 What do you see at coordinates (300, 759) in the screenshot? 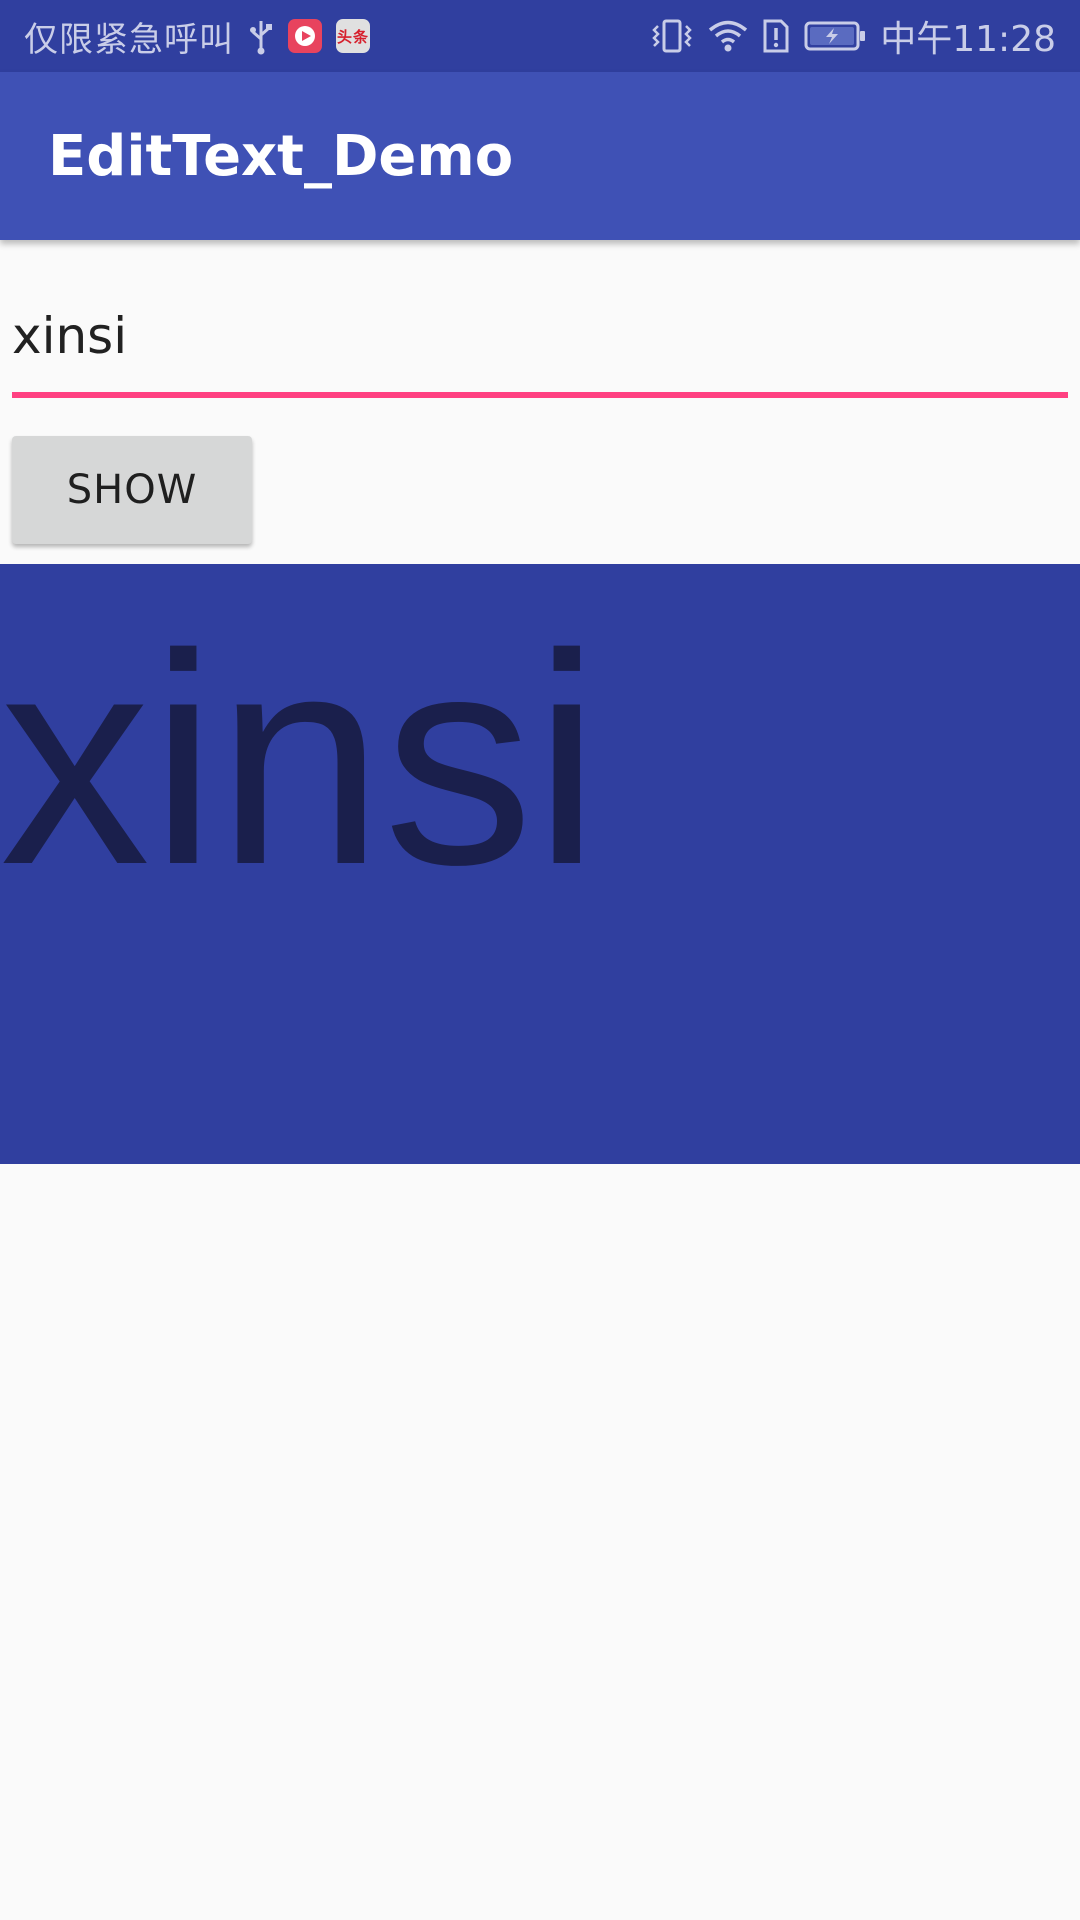
I see `display-text: xinsi` at bounding box center [300, 759].